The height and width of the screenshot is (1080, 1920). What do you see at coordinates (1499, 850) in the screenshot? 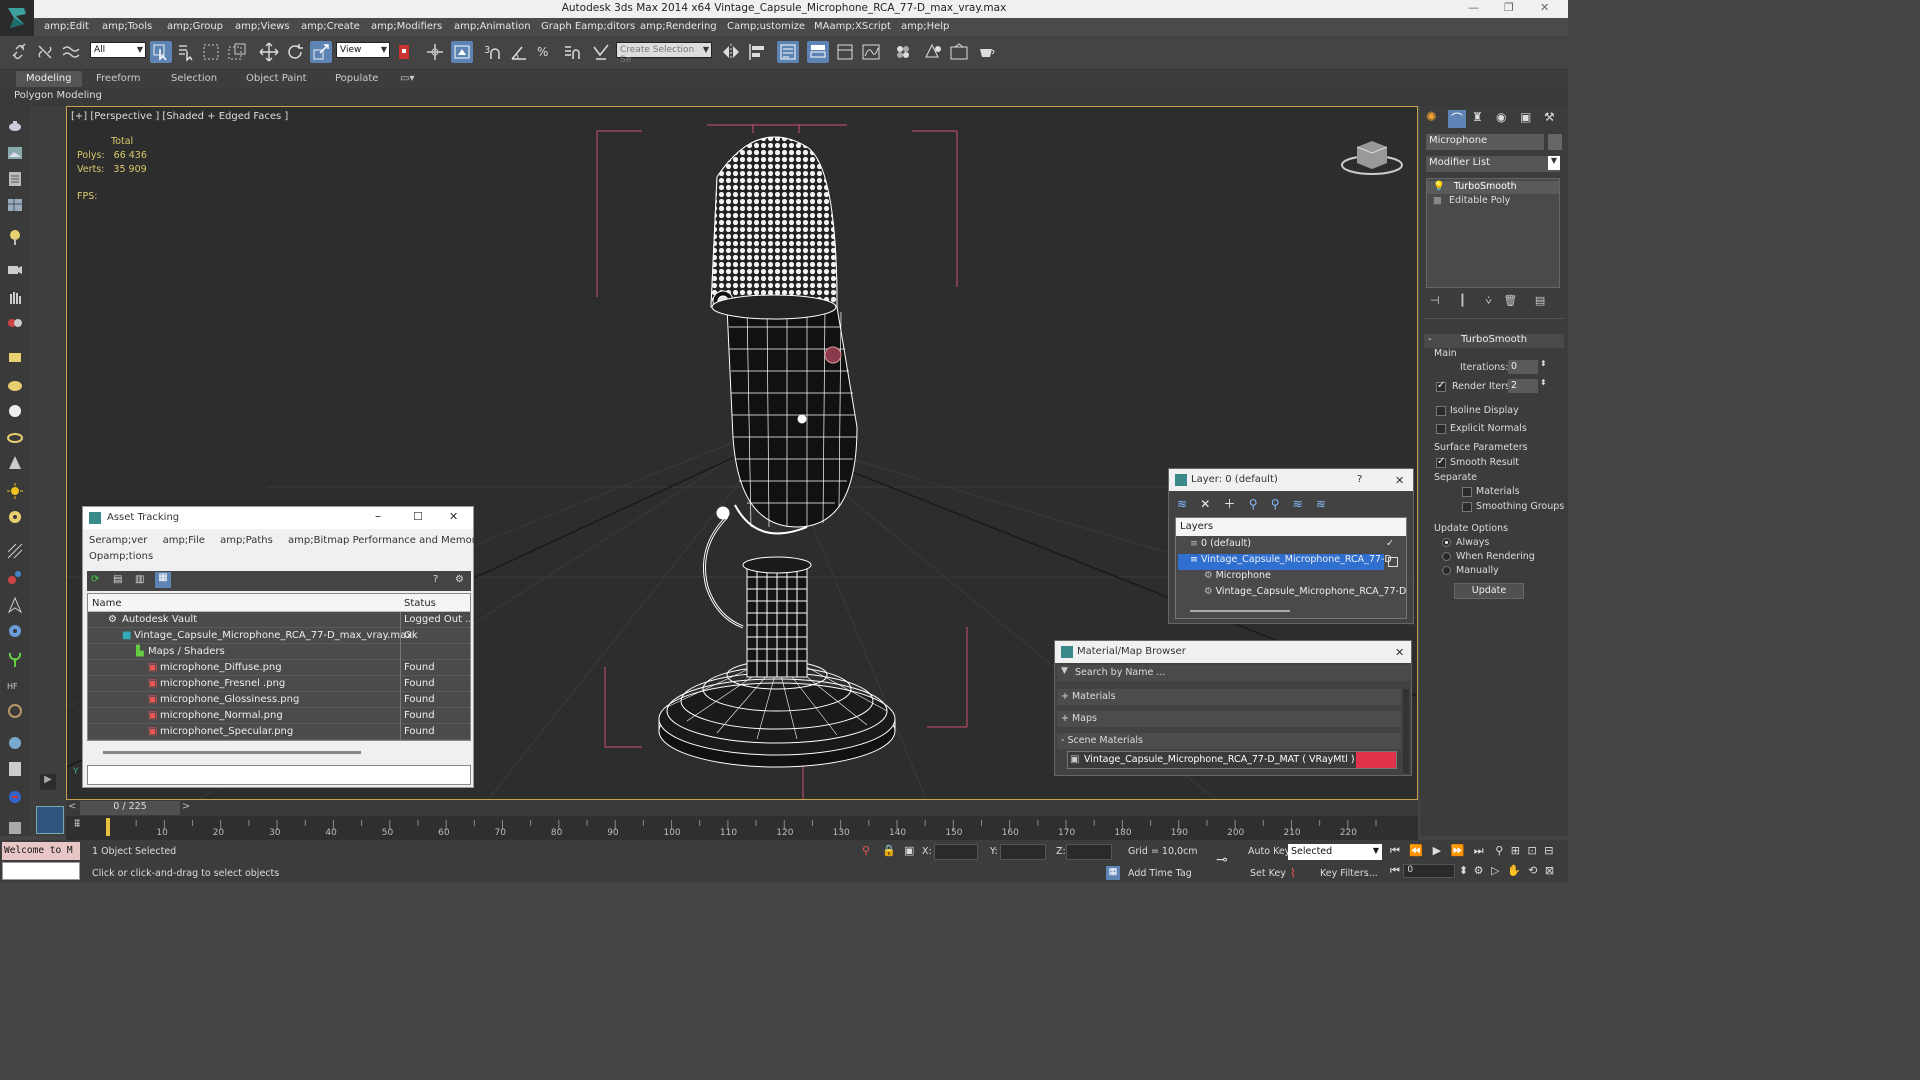
I see `zoom-icon: ⚲` at bounding box center [1499, 850].